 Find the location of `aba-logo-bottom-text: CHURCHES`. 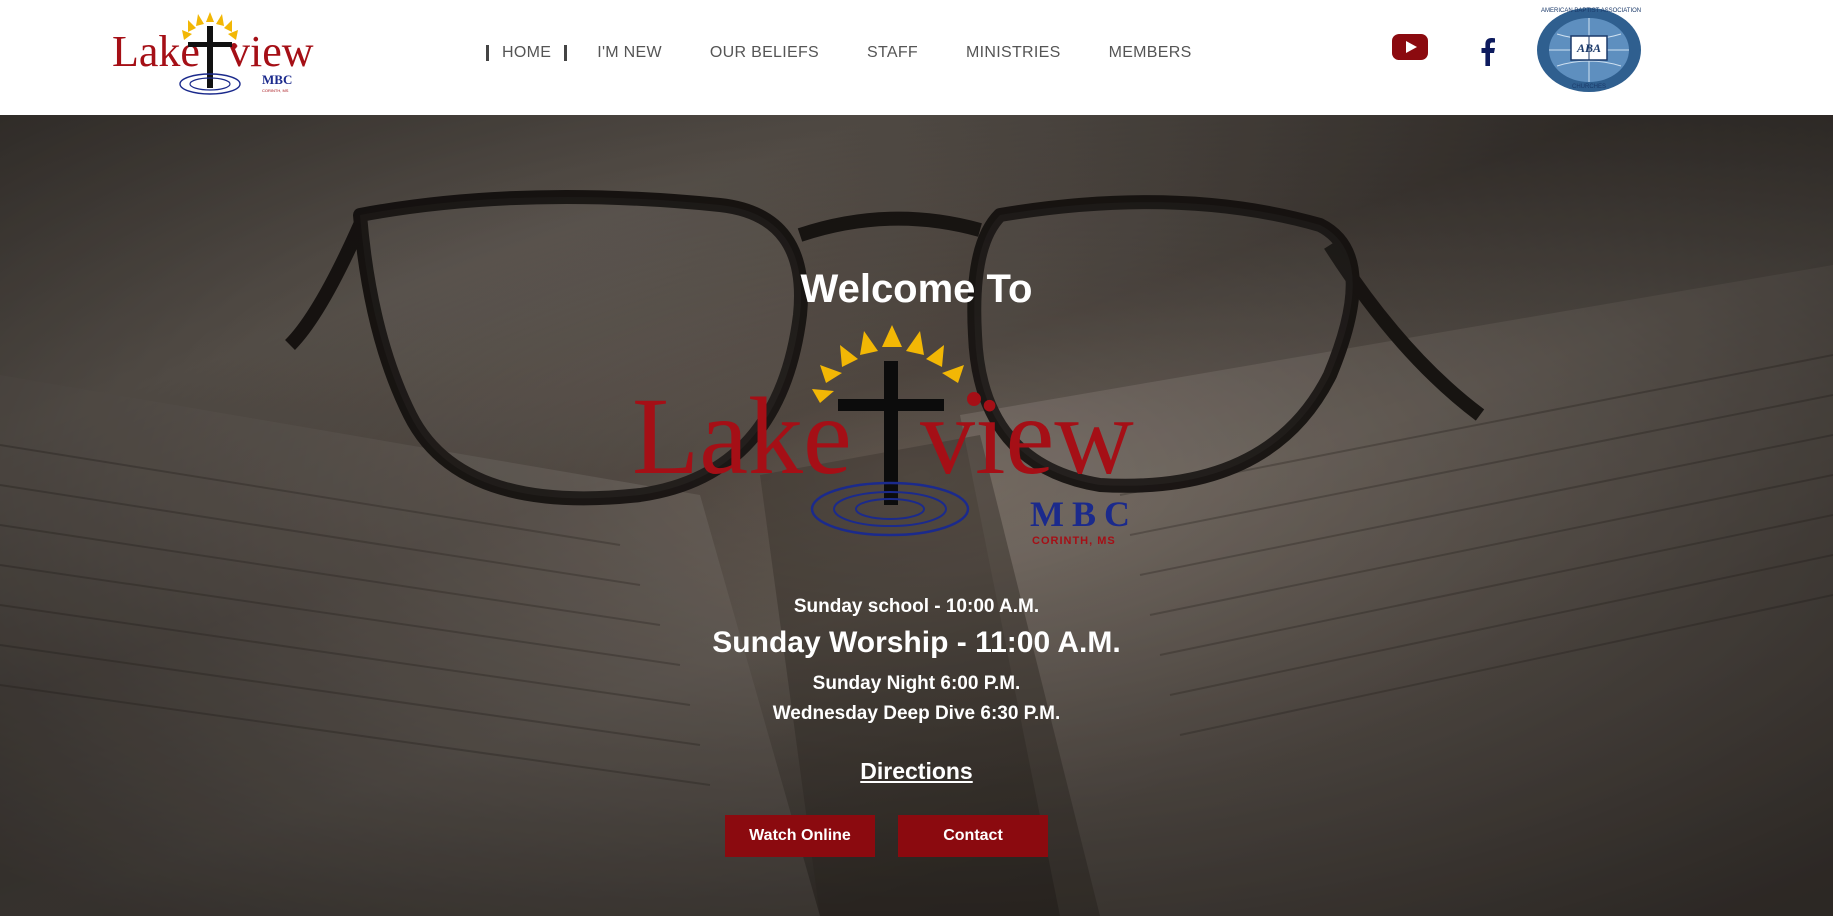

aba-logo-bottom-text: CHURCHES is located at coordinates (1588, 87).